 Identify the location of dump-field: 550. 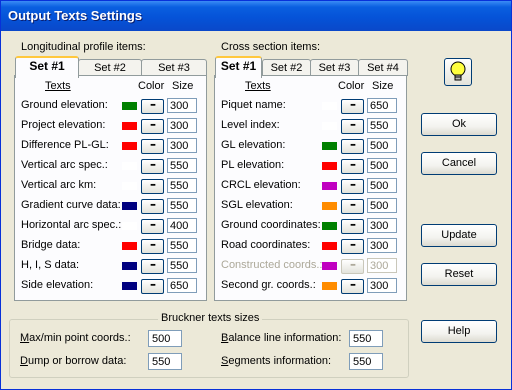
(165, 361).